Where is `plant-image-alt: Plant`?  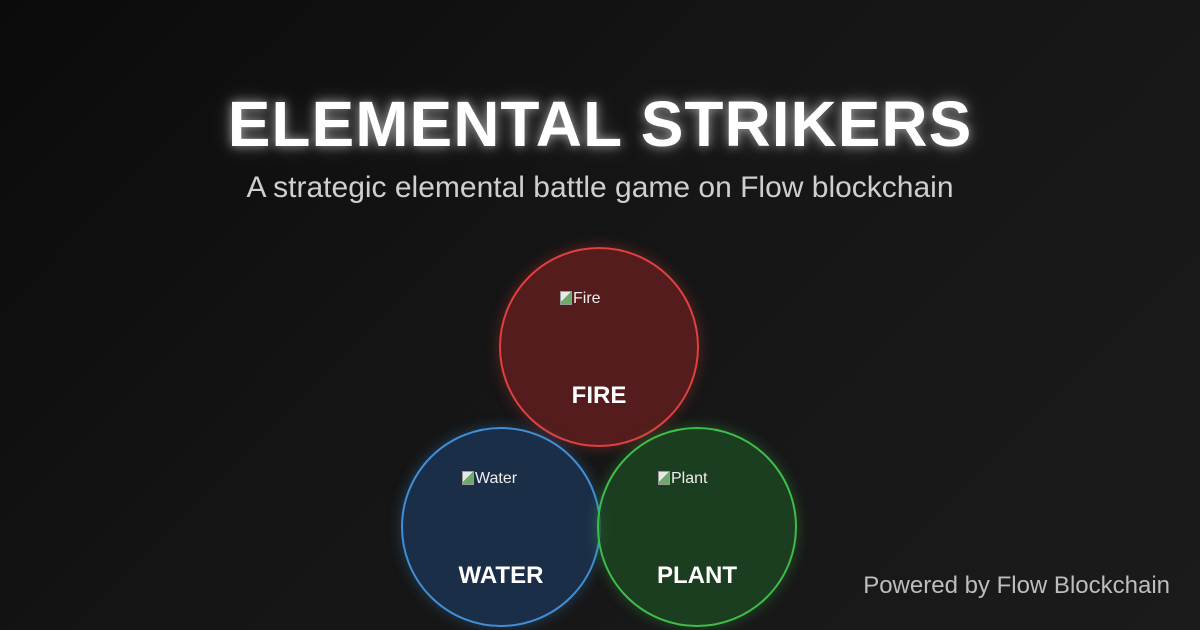 plant-image-alt: Plant is located at coordinates (689, 478).